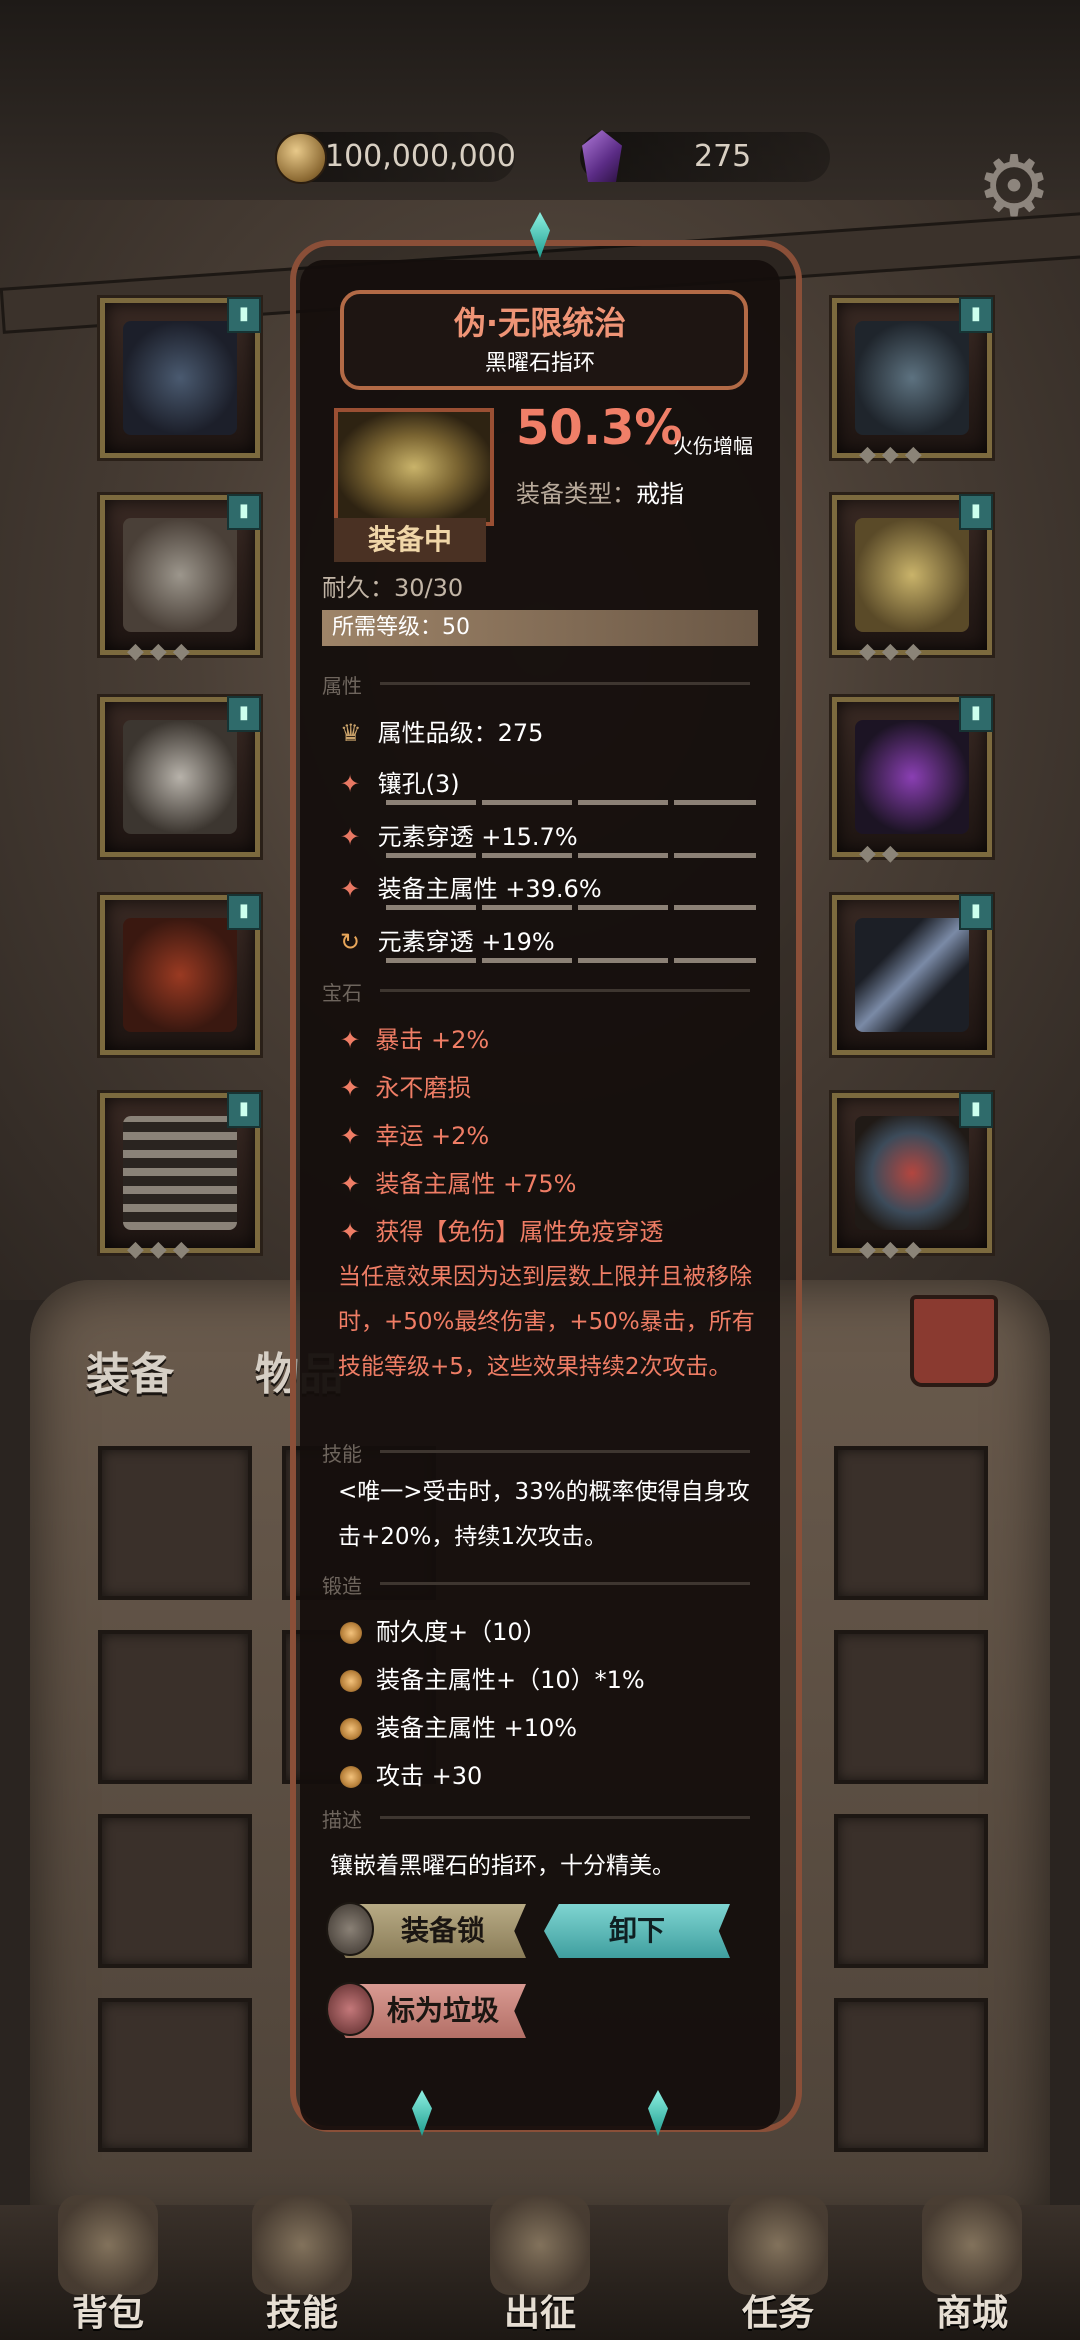 This screenshot has height=2340, width=1080. I want to click on equipment-type-value: 戒指, so click(660, 494).